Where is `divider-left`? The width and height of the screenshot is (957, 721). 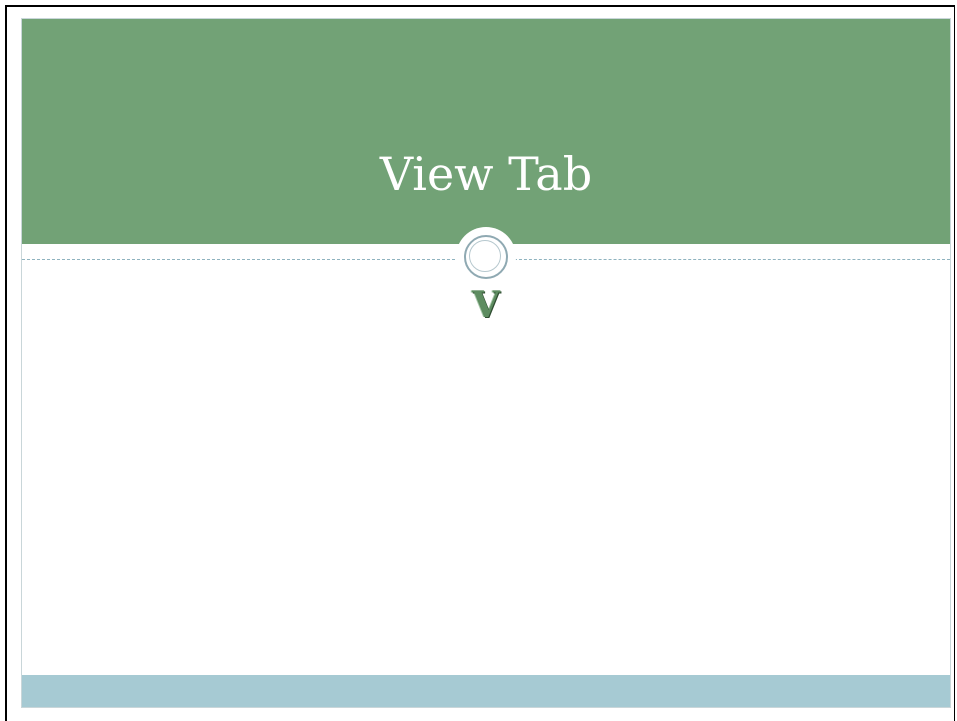
divider-left is located at coordinates (241, 259).